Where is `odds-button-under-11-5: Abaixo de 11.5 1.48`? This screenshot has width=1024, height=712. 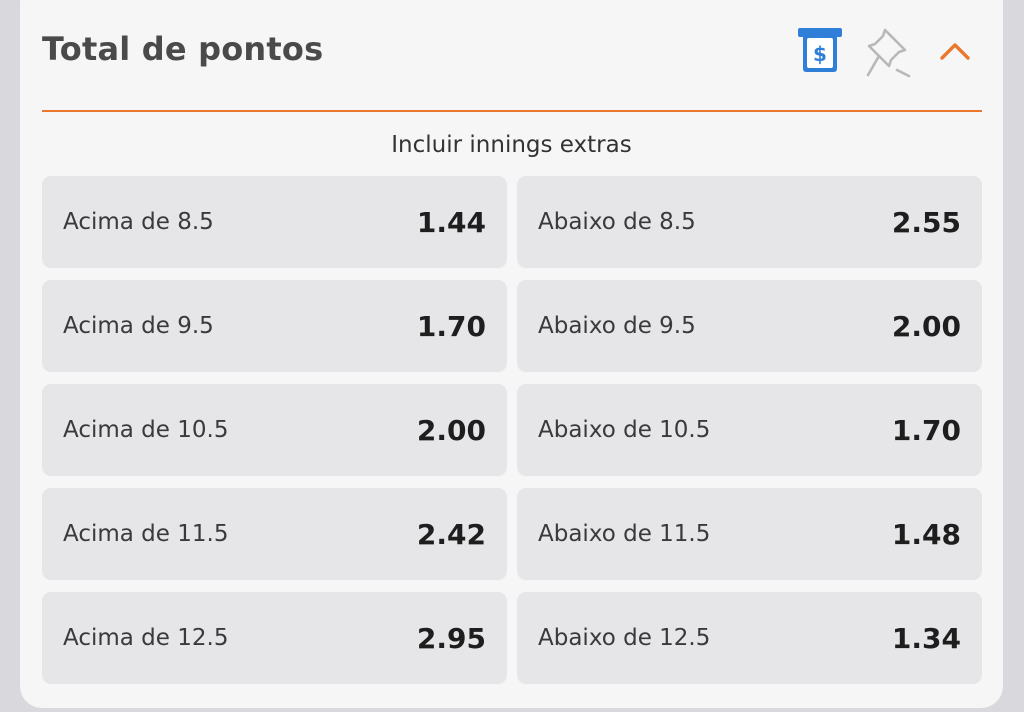 odds-button-under-11-5: Abaixo de 11.5 1.48 is located at coordinates (749, 534).